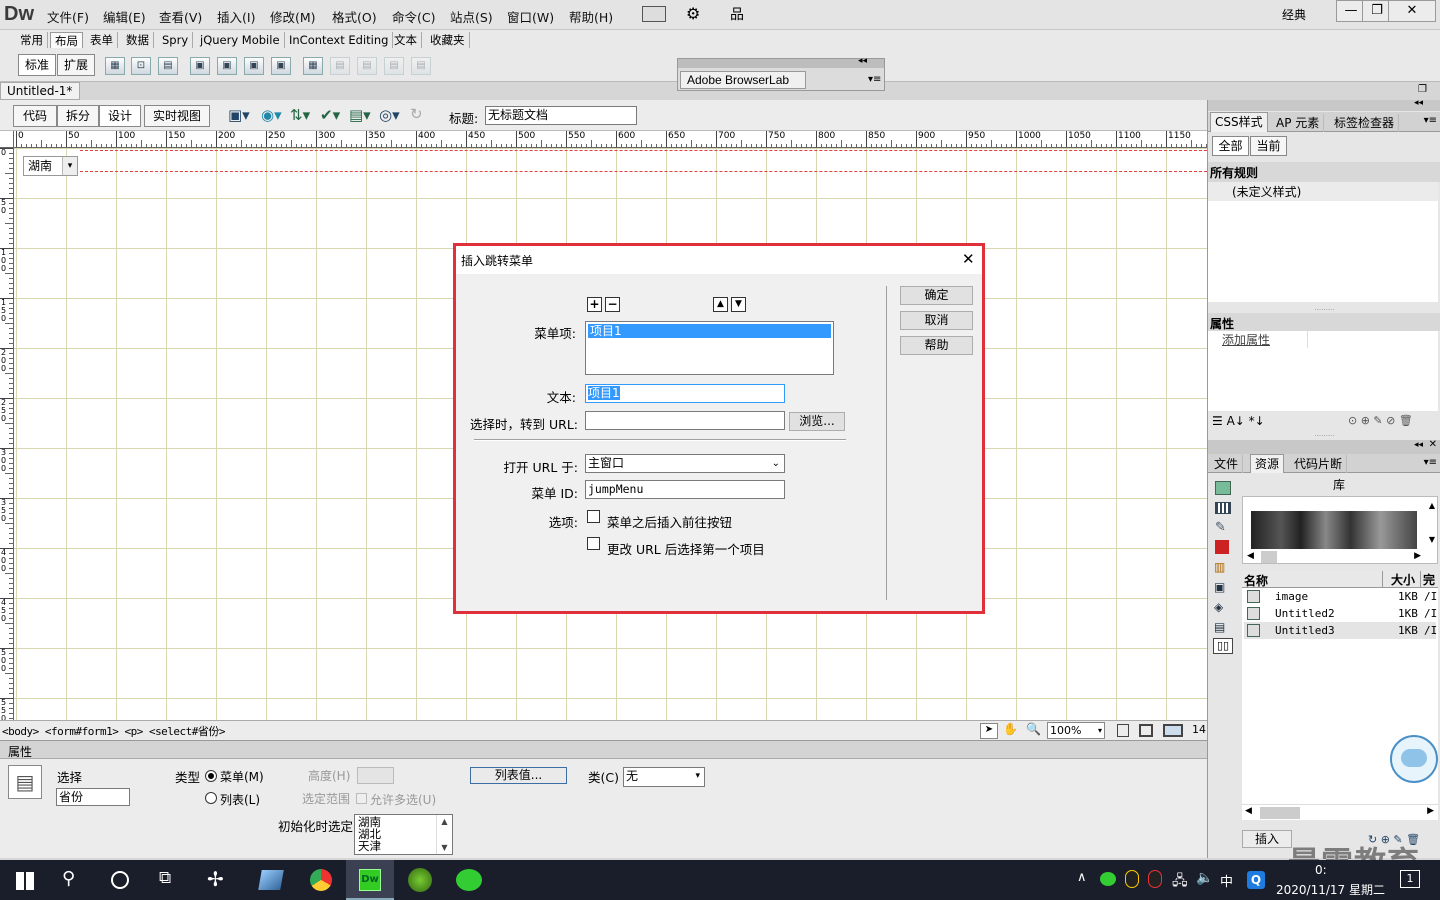  I want to click on css-current-button: 当前, so click(1268, 146).